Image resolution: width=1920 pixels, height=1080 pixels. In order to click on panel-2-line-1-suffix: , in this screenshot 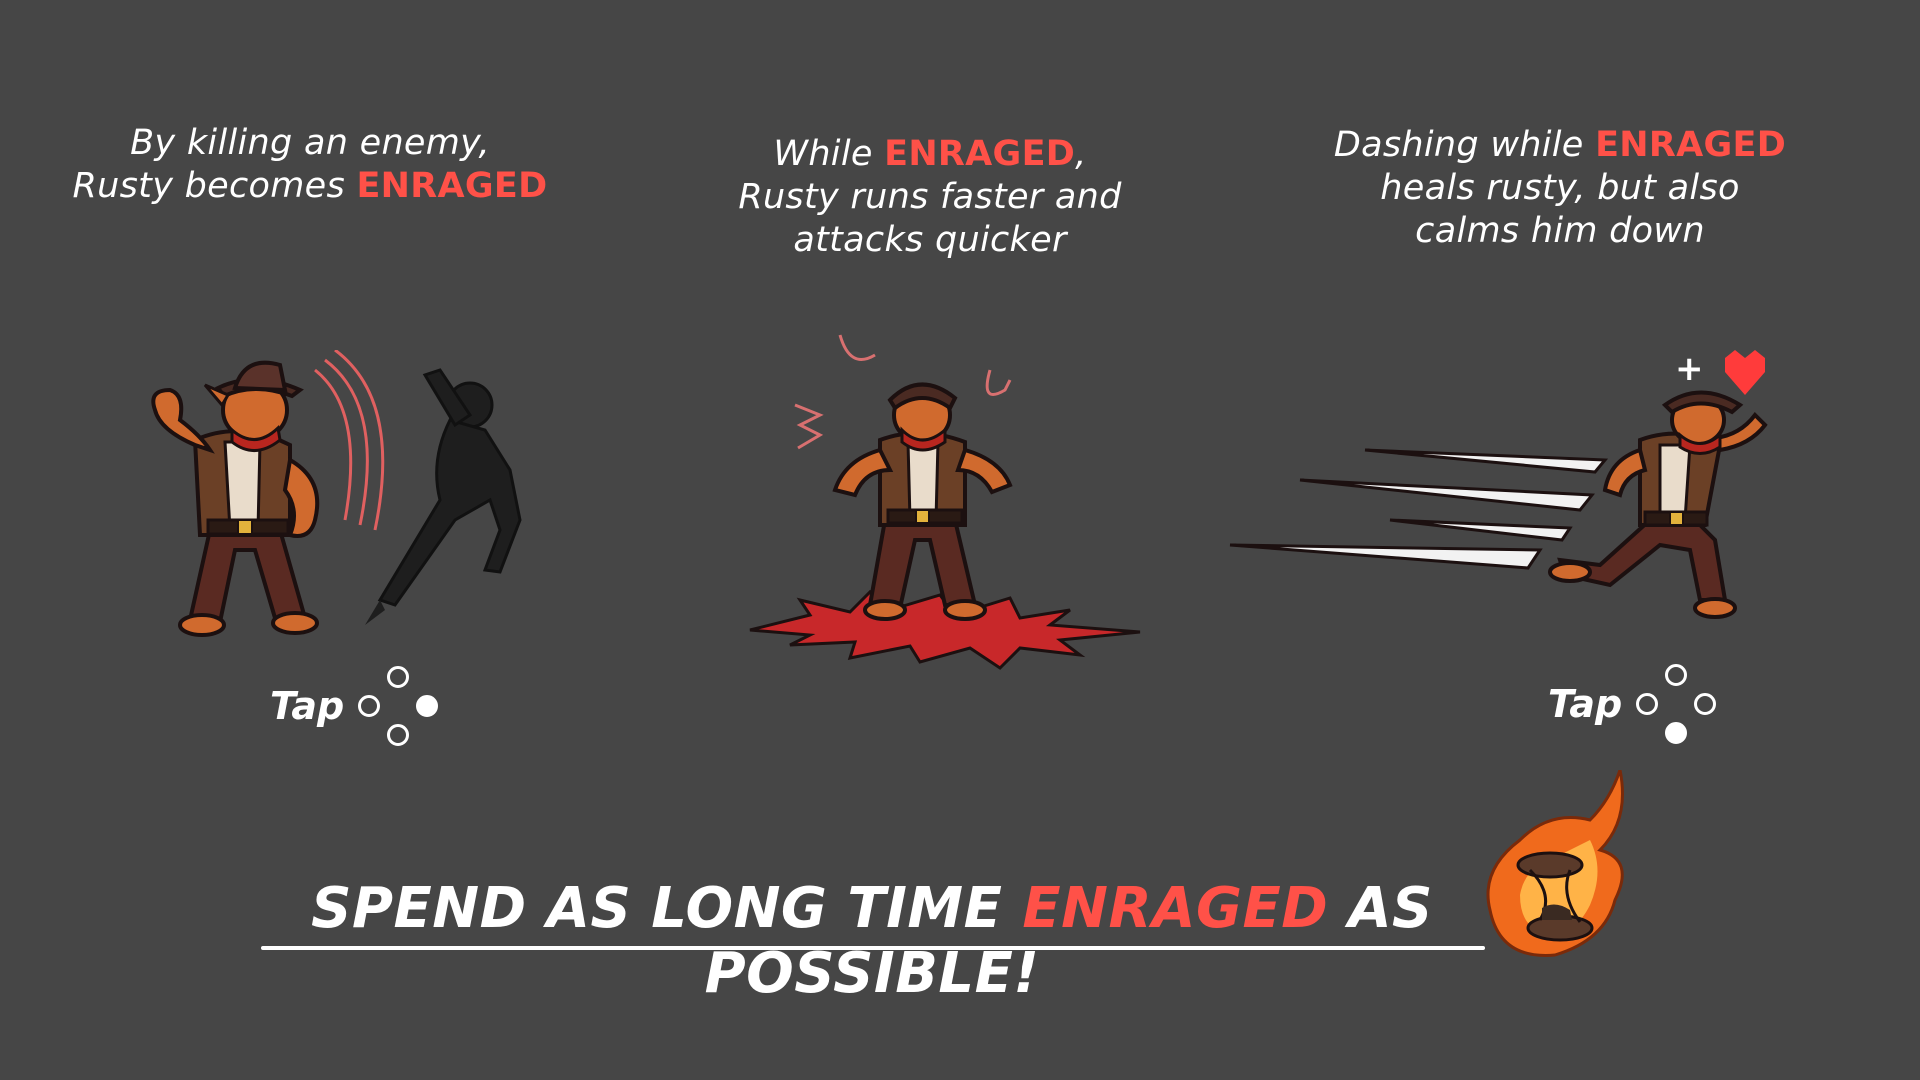, I will do `click(1081, 154)`.